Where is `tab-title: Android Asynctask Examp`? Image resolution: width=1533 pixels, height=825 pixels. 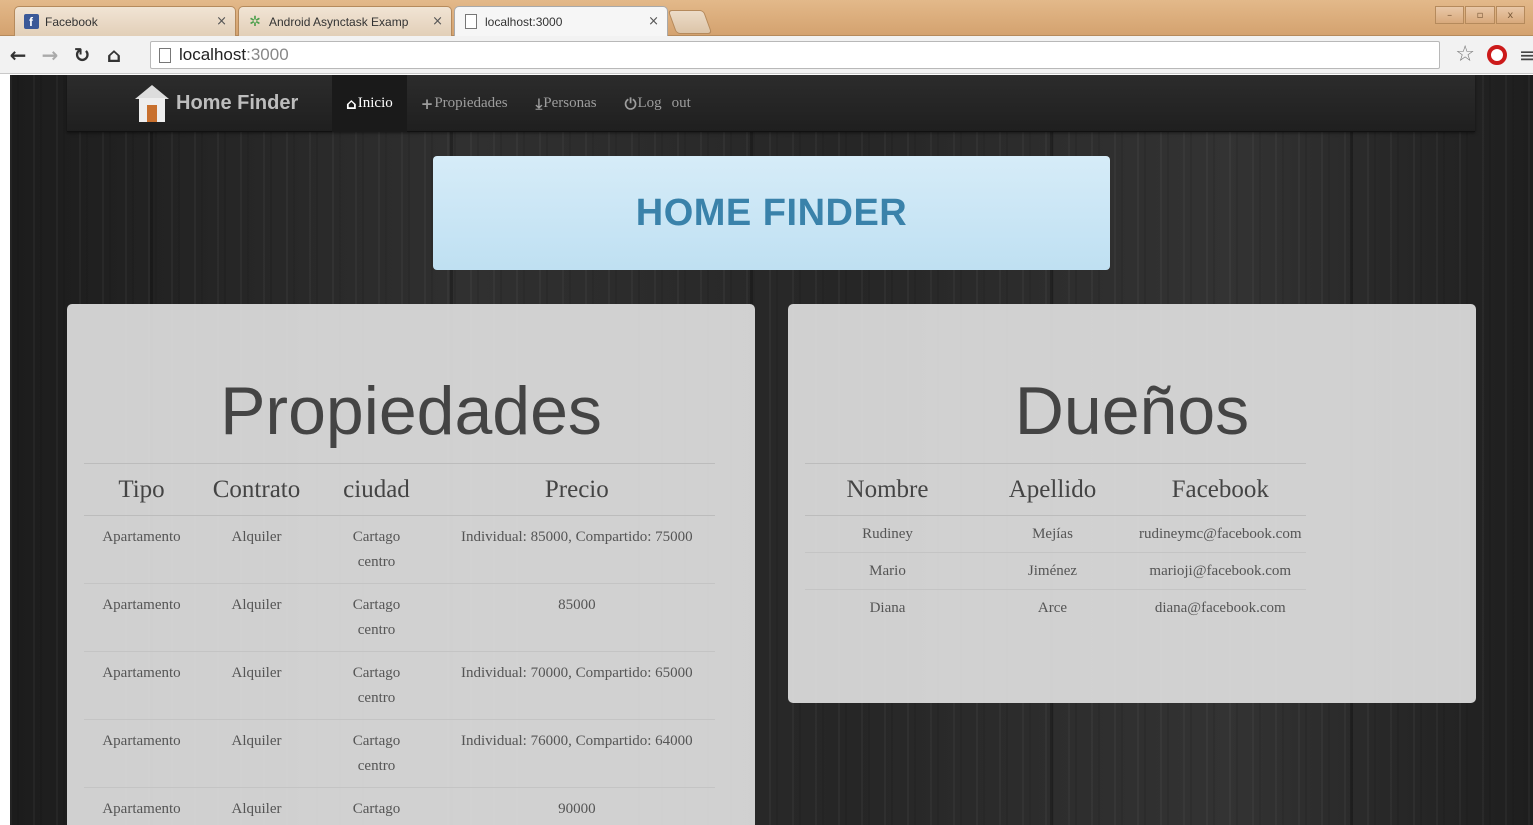
tab-title: Android Asynctask Examp is located at coordinates (339, 21).